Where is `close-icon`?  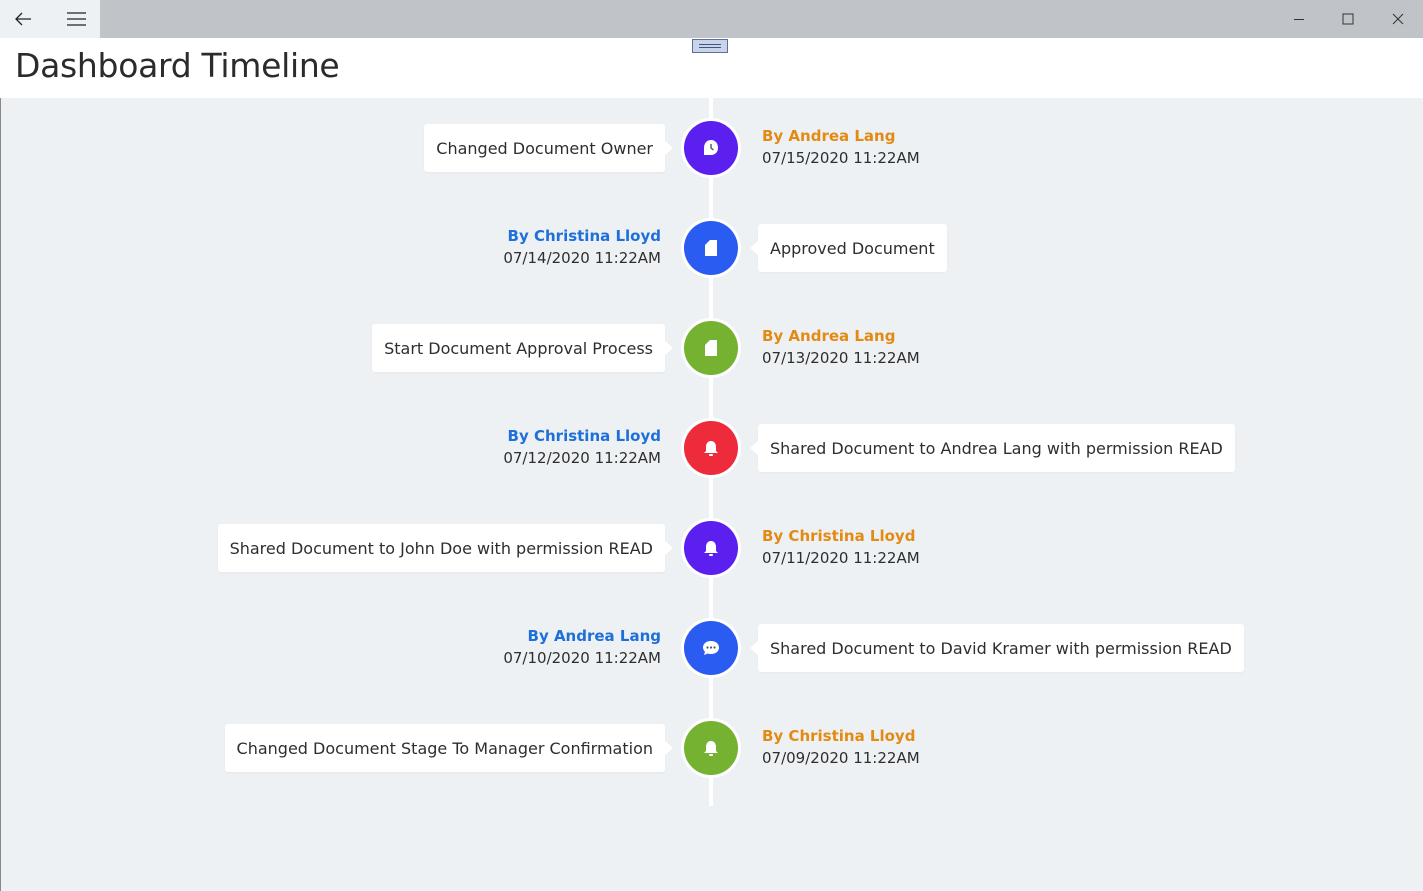
close-icon is located at coordinates (1398, 19).